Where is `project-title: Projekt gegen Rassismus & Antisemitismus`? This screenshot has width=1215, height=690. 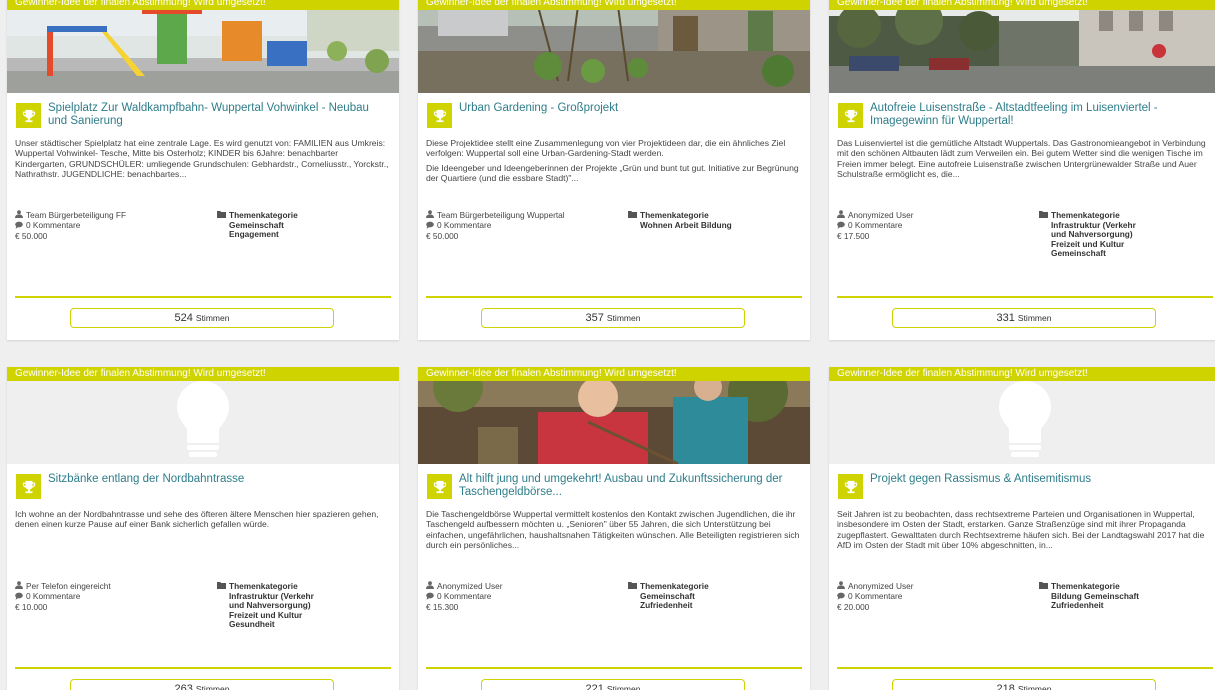
project-title: Projekt gegen Rassismus & Antisemitismus is located at coordinates (1040, 479).